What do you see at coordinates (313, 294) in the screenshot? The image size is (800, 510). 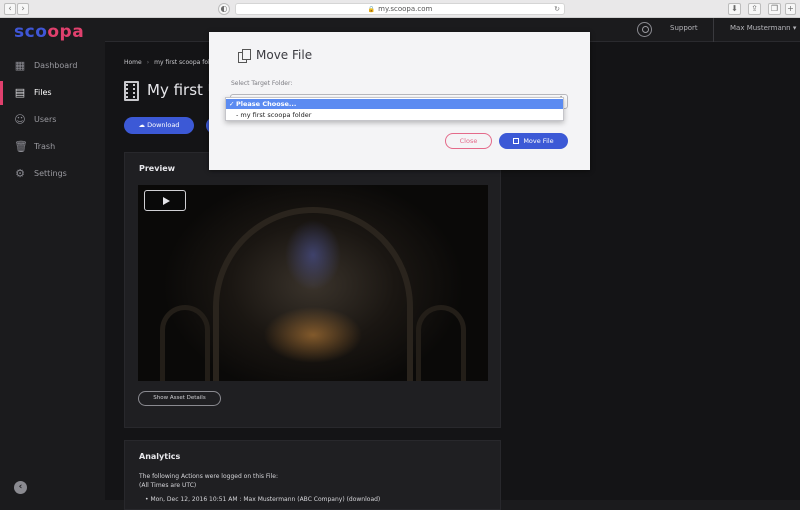 I see `video-frame-arch` at bounding box center [313, 294].